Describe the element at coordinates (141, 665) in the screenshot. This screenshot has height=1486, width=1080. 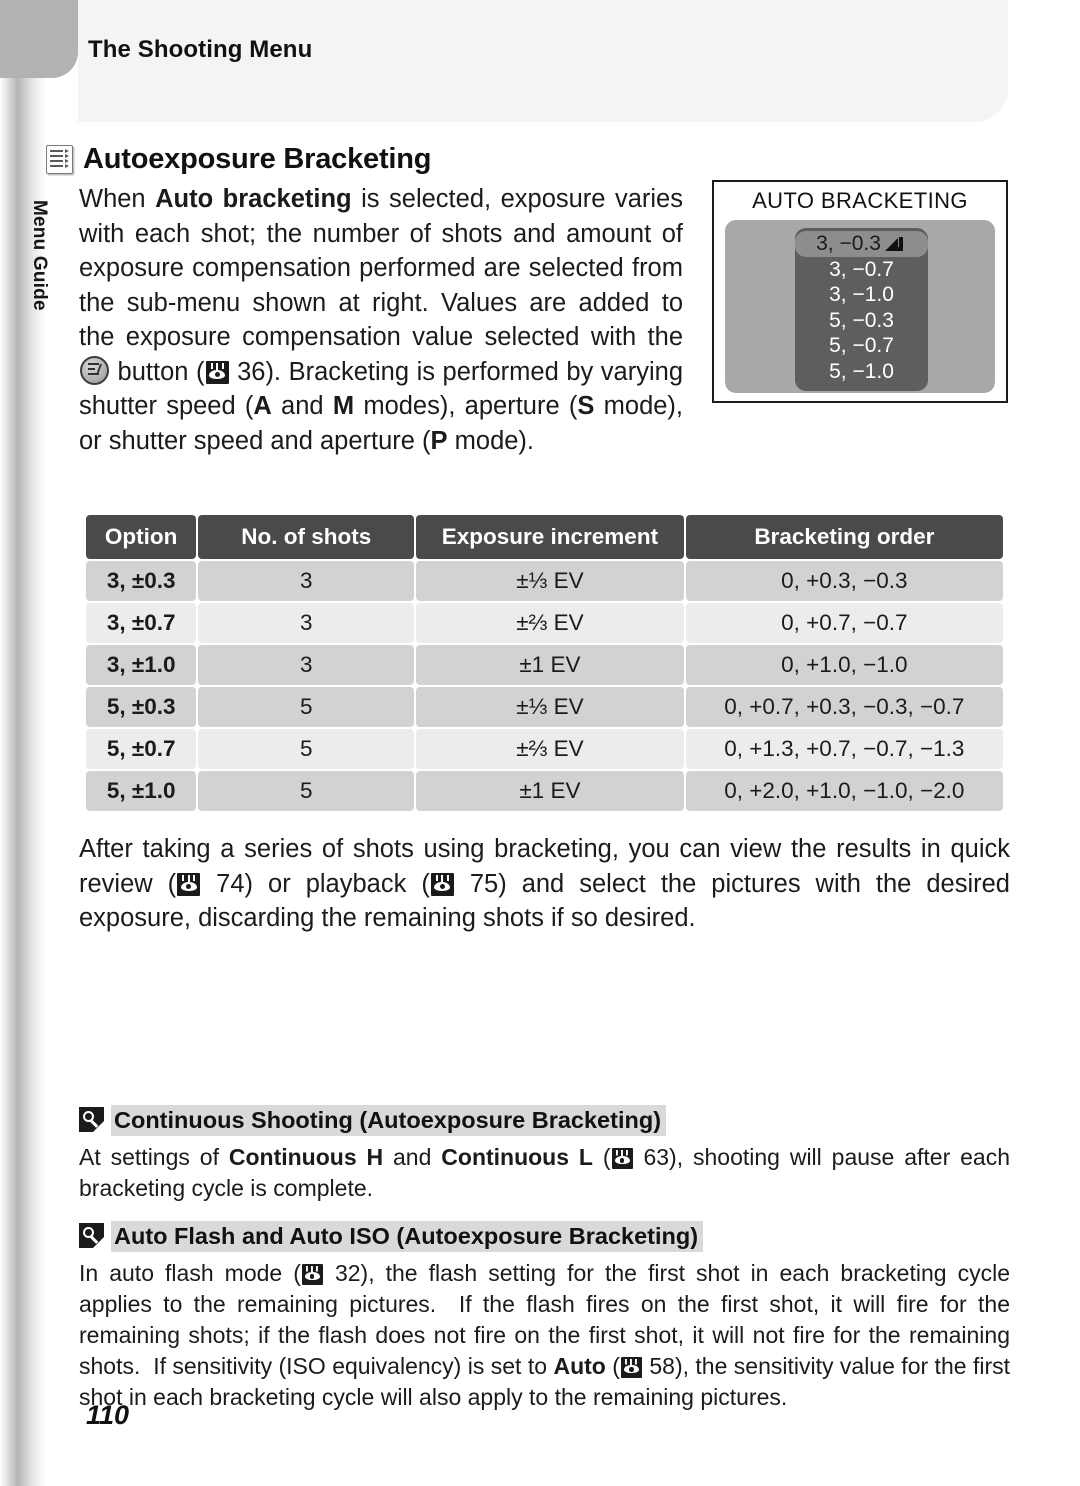
I see `cell-option: 3, ±1.0` at that location.